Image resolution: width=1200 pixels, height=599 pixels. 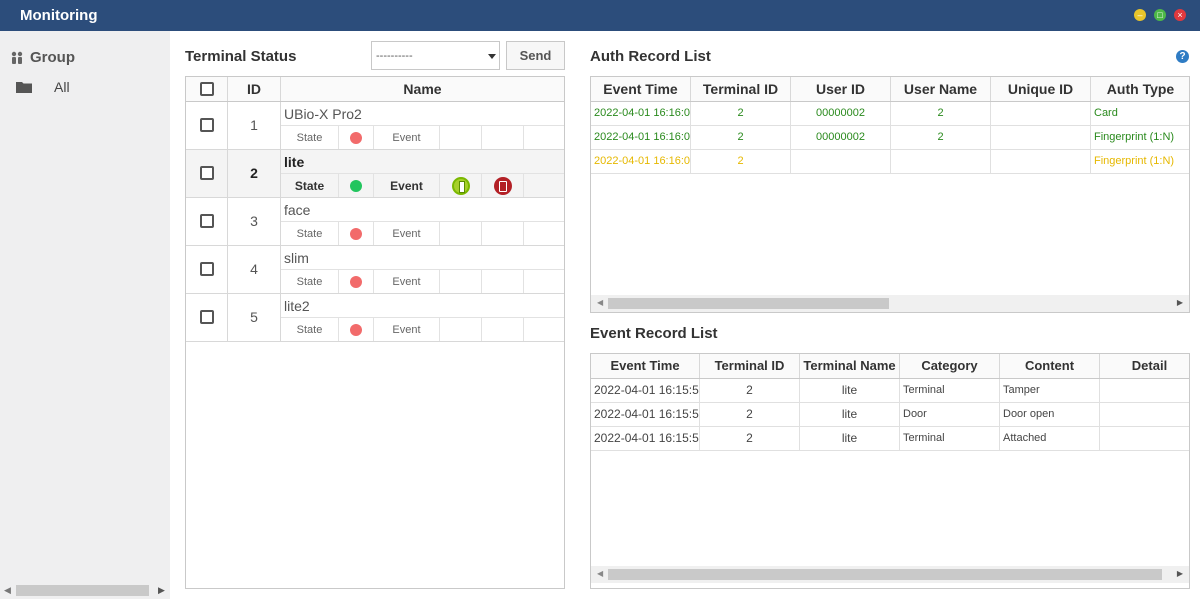 What do you see at coordinates (435, 55) in the screenshot?
I see `command-select: ----------` at bounding box center [435, 55].